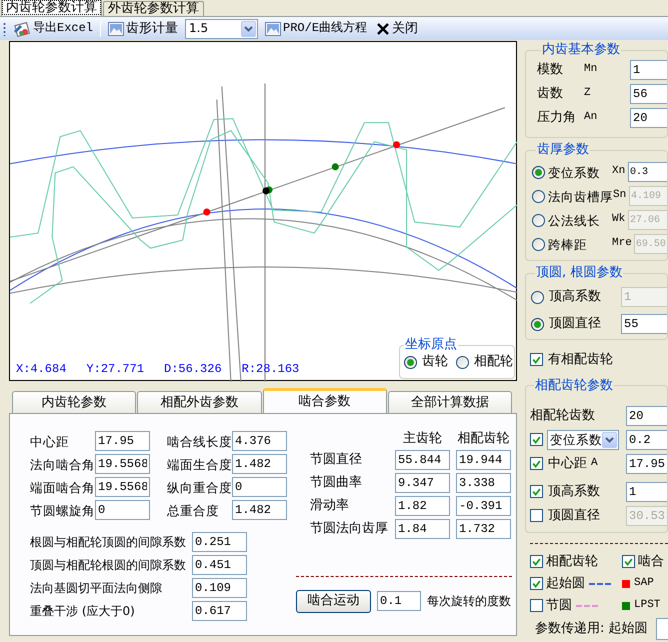 Image resolution: width=668 pixels, height=642 pixels. I want to click on field-label: 节圆法向齿厚, so click(349, 528).